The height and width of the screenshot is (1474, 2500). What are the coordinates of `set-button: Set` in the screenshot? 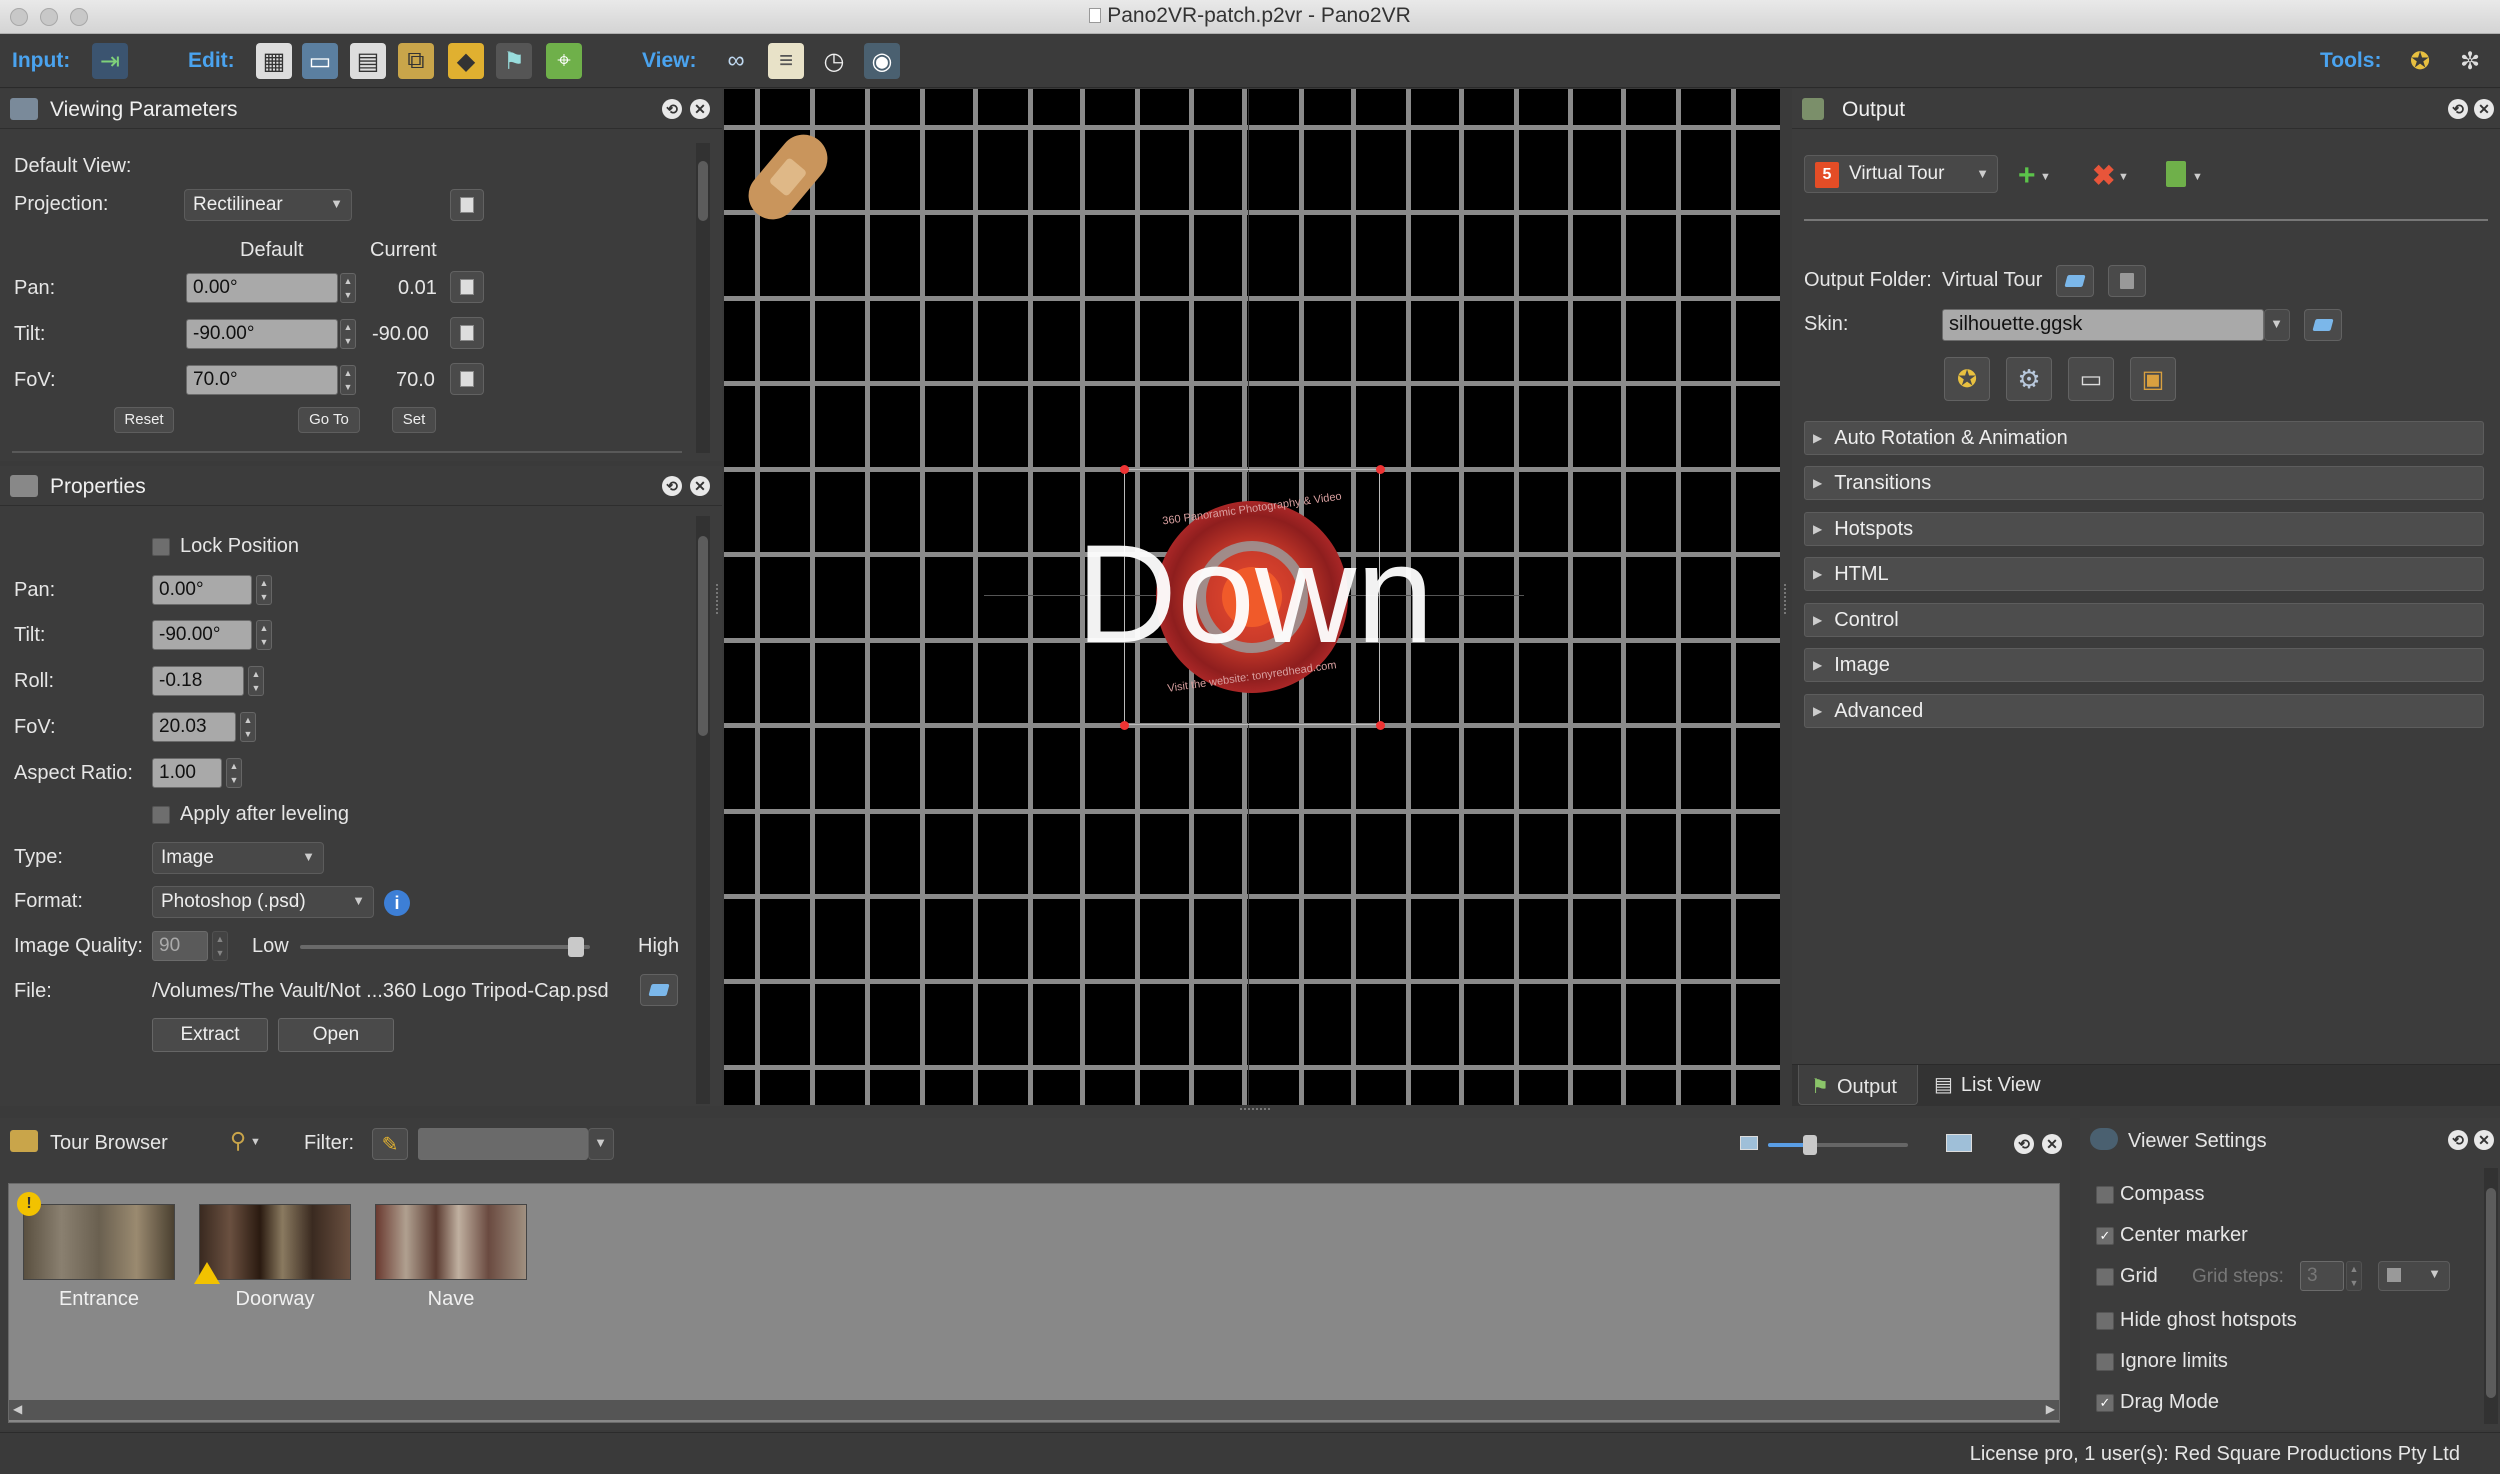 It's located at (414, 420).